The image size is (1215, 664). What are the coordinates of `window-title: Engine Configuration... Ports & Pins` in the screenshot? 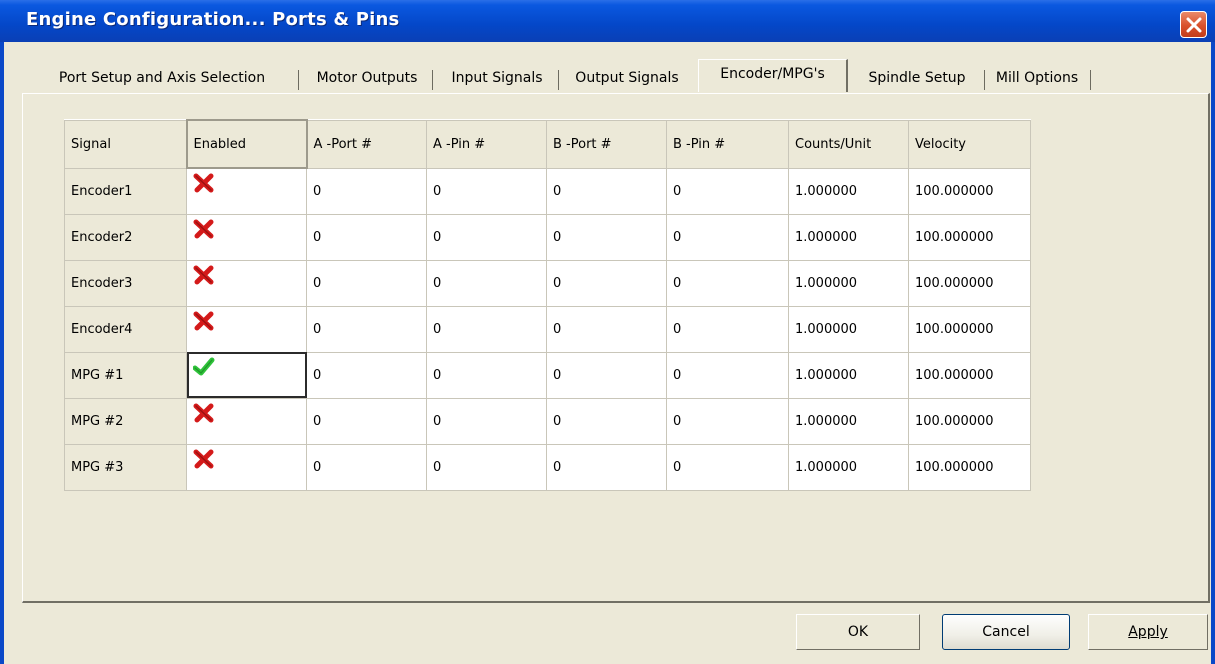 It's located at (213, 19).